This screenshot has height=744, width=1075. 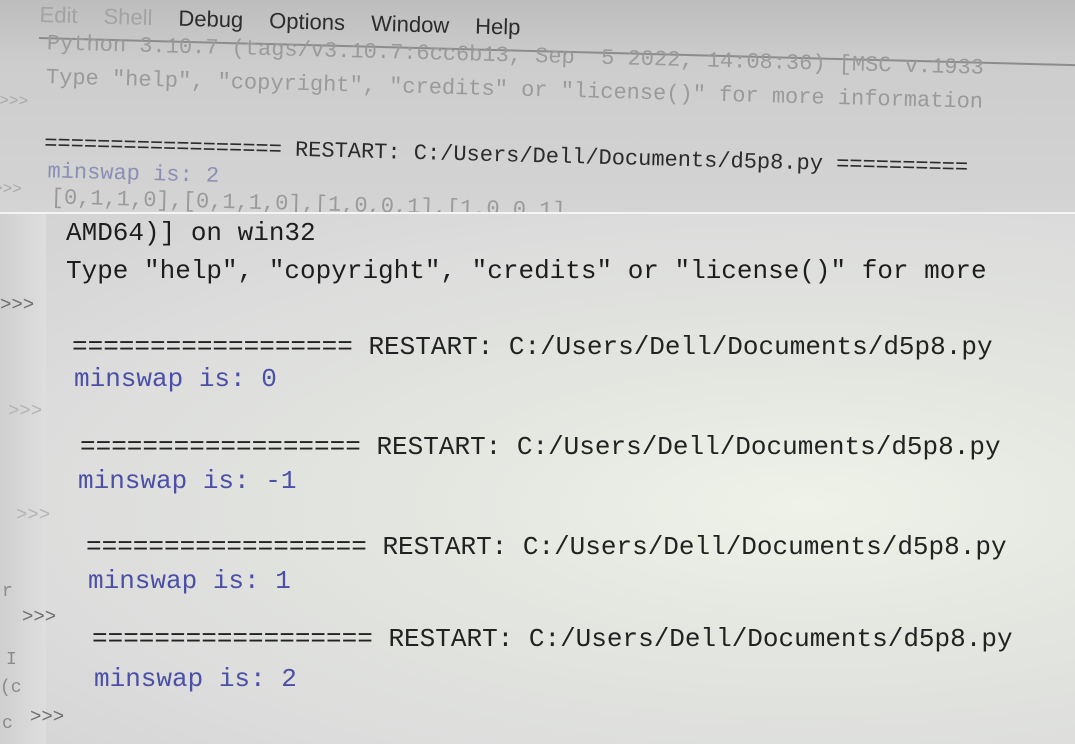 I want to click on menu-help: Help, so click(x=498, y=26).